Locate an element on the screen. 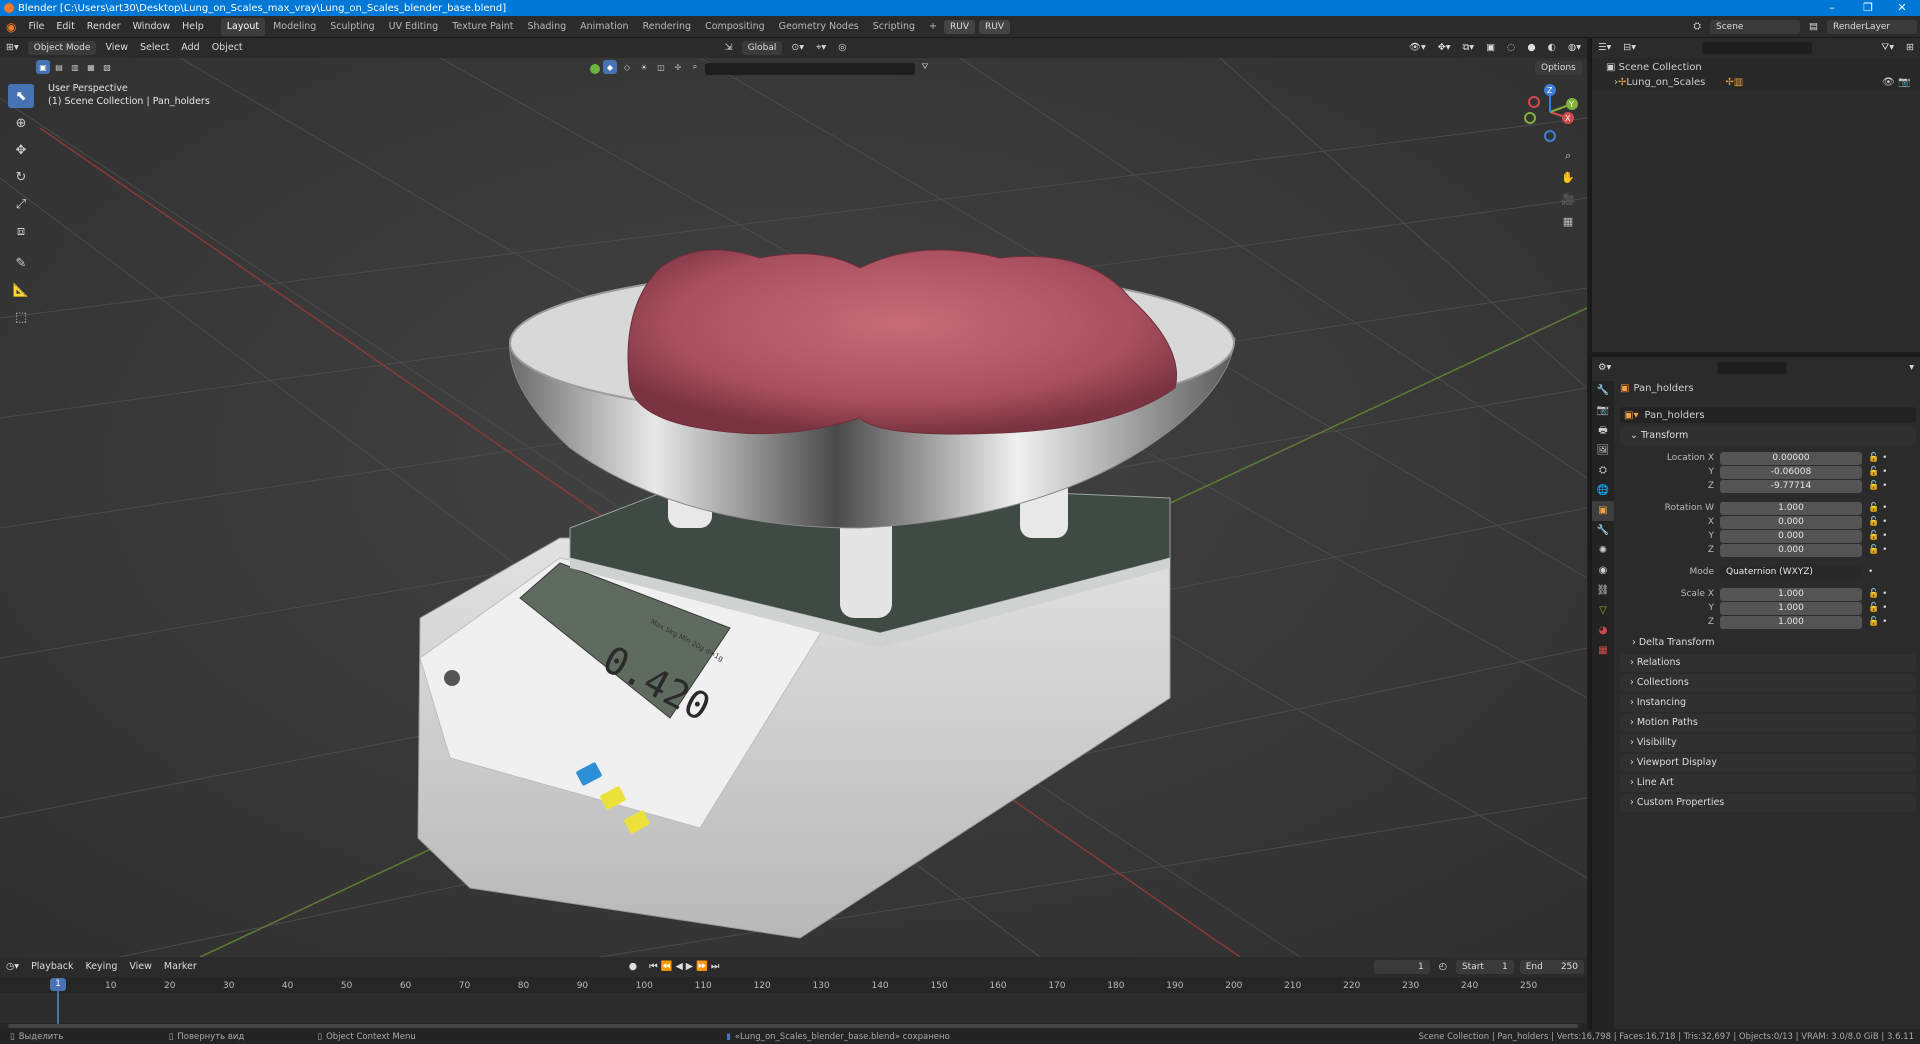 The width and height of the screenshot is (1920, 1044). render-camera-icon: 📷 is located at coordinates (1904, 82).